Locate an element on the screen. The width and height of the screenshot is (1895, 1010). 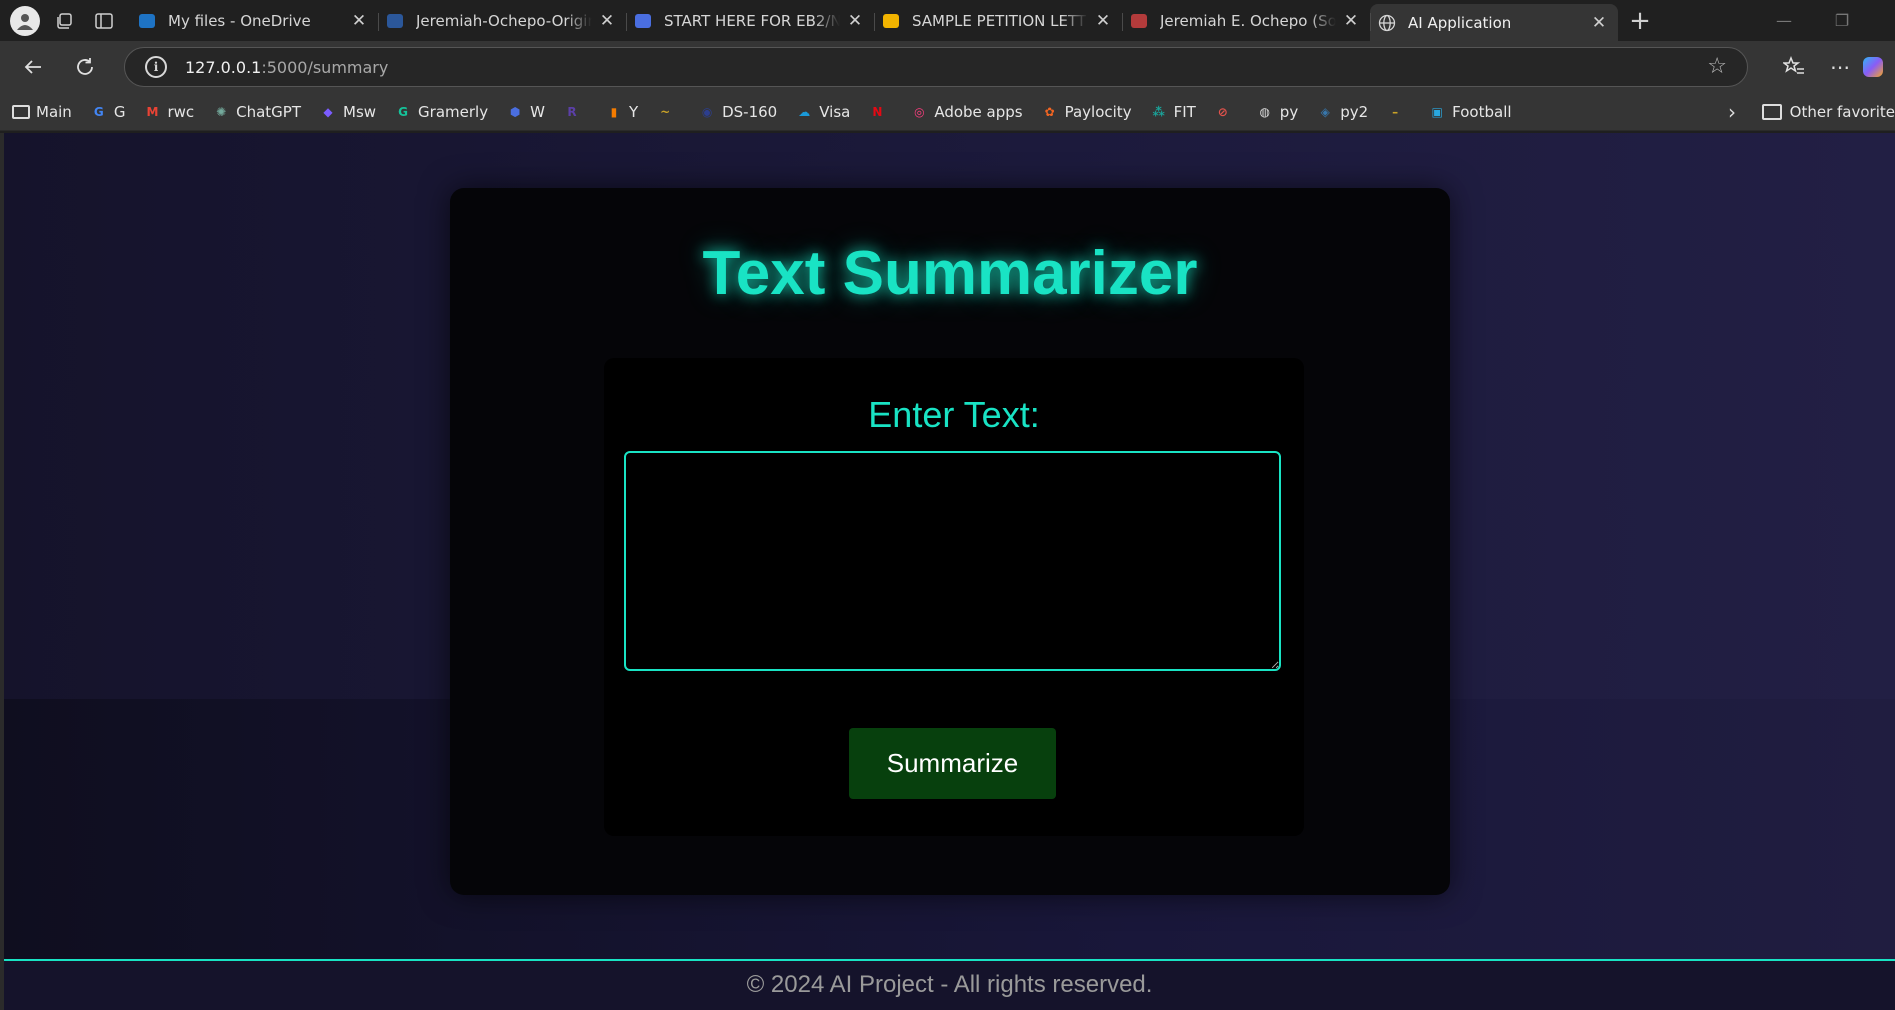
favorite-star-icon: ☆ is located at coordinates (1717, 67).